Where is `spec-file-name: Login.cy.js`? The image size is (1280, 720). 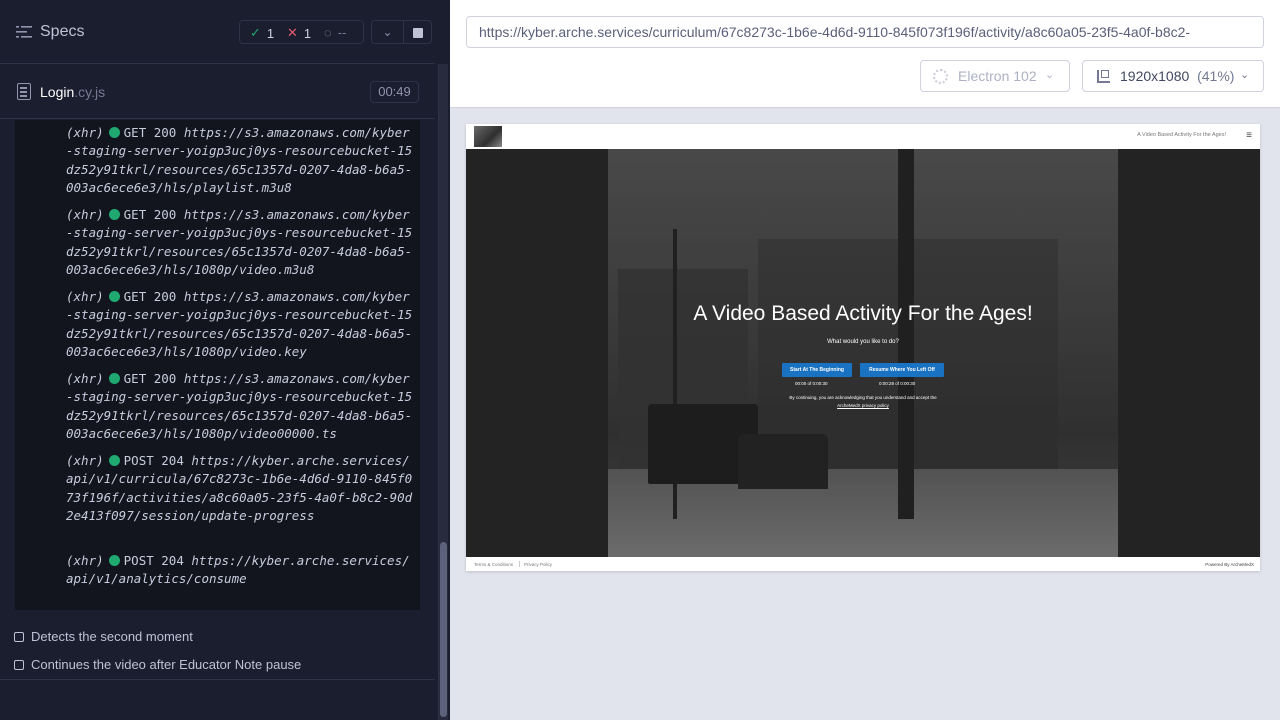
spec-file-name: Login.cy.js is located at coordinates (72, 92).